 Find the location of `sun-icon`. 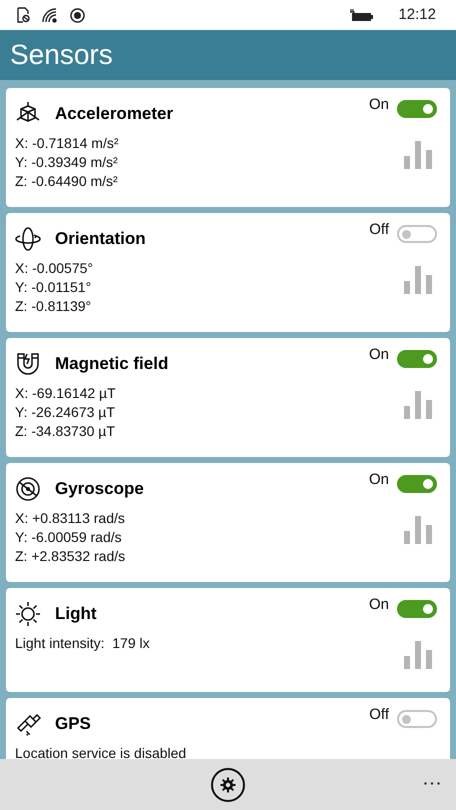

sun-icon is located at coordinates (28, 614).